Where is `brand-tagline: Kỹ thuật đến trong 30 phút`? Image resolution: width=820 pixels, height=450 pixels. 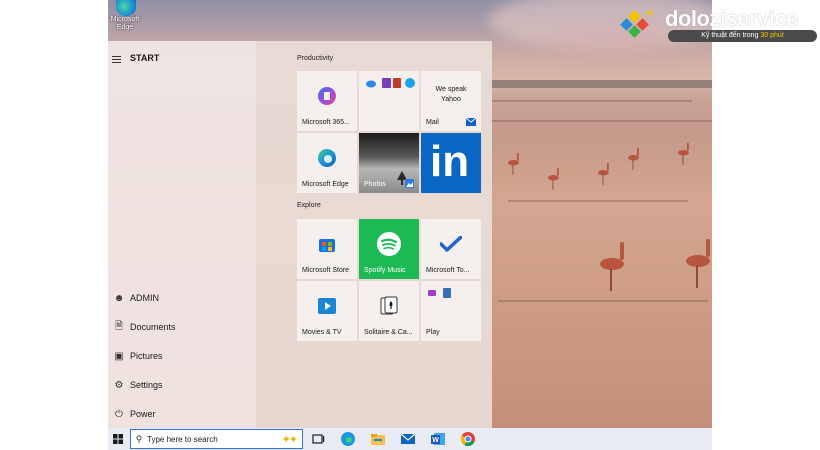 brand-tagline: Kỹ thuật đến trong 30 phút is located at coordinates (742, 36).